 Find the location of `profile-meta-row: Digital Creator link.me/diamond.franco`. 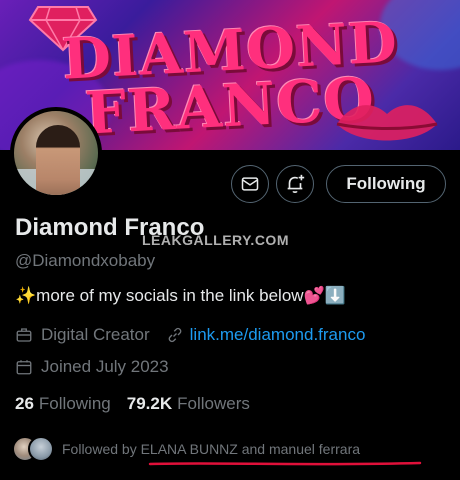

profile-meta-row: Digital Creator link.me/diamond.franco is located at coordinates (190, 335).